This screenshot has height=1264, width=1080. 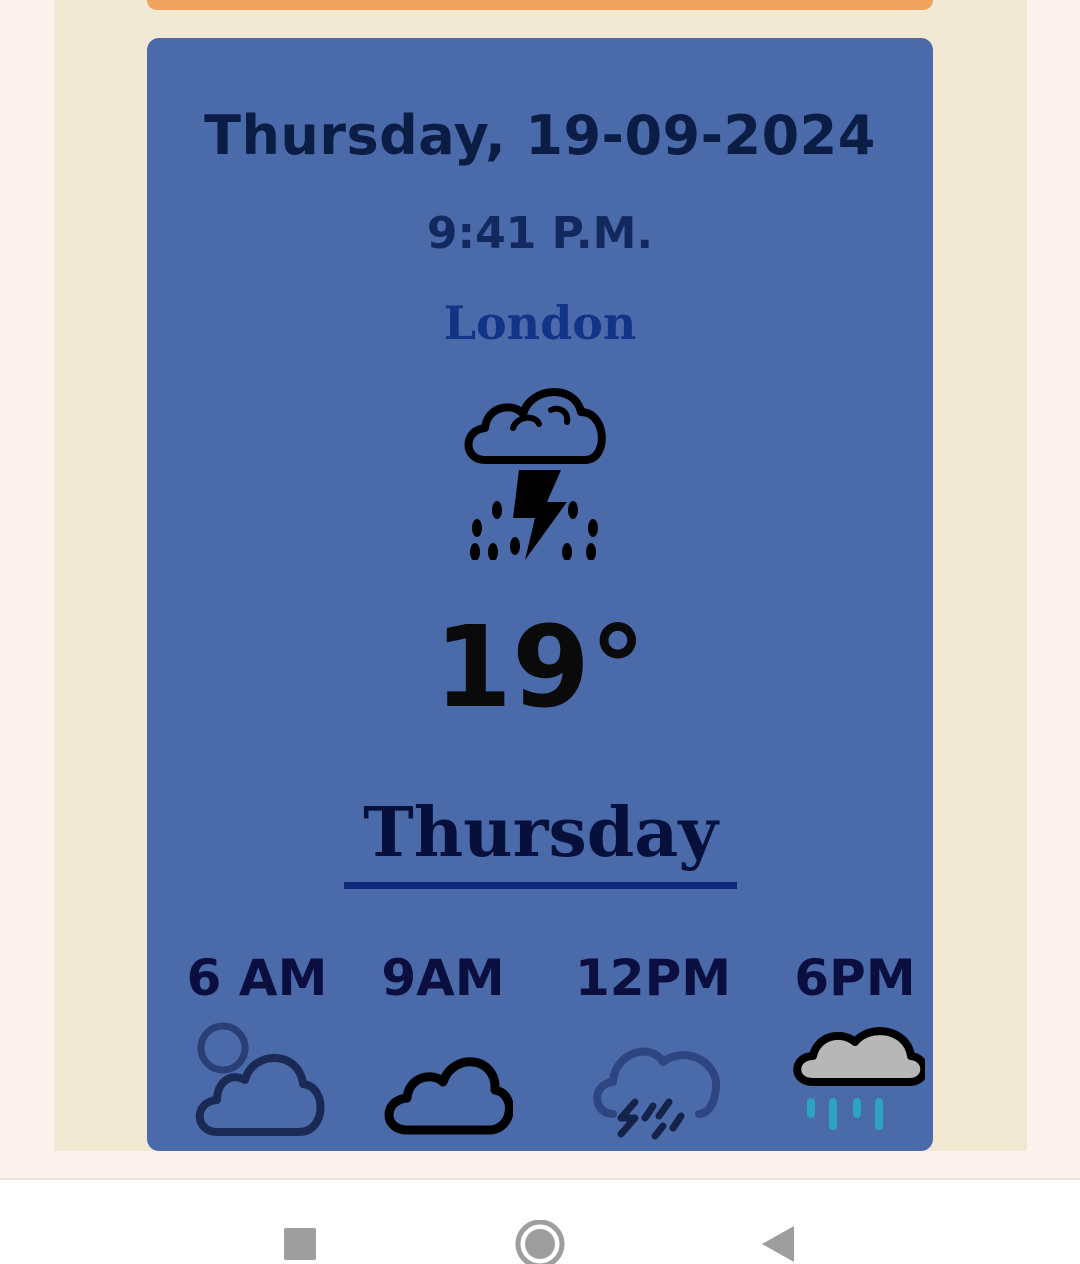 What do you see at coordinates (260, 1079) in the screenshot?
I see `cloudy-night-icon` at bounding box center [260, 1079].